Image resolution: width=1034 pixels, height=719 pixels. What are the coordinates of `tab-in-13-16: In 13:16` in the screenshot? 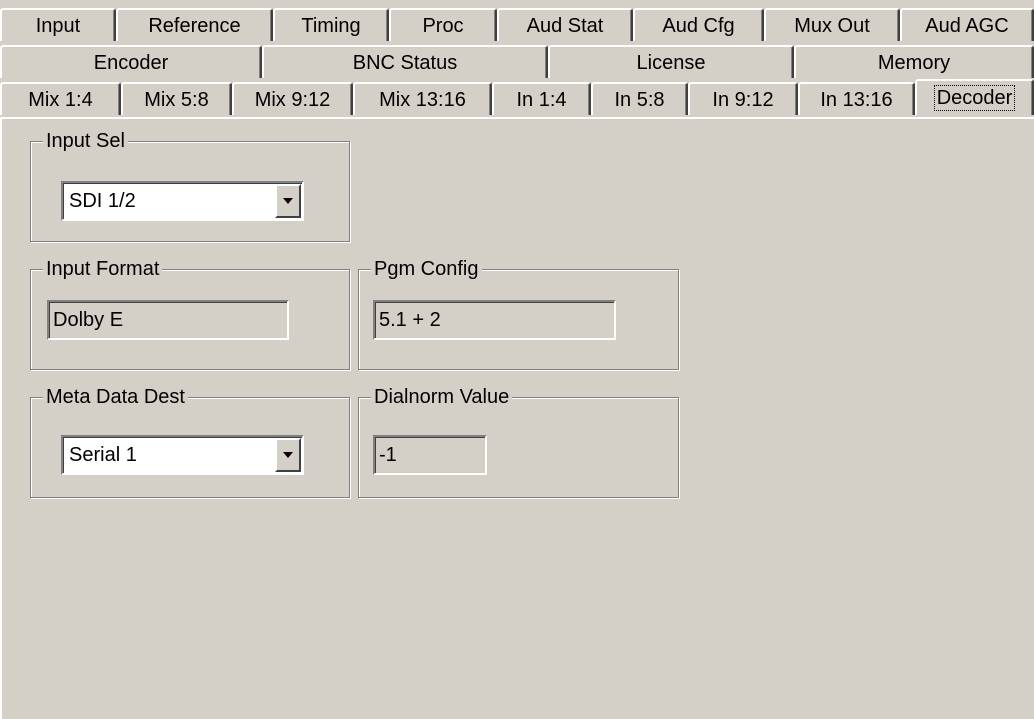 It's located at (856, 98).